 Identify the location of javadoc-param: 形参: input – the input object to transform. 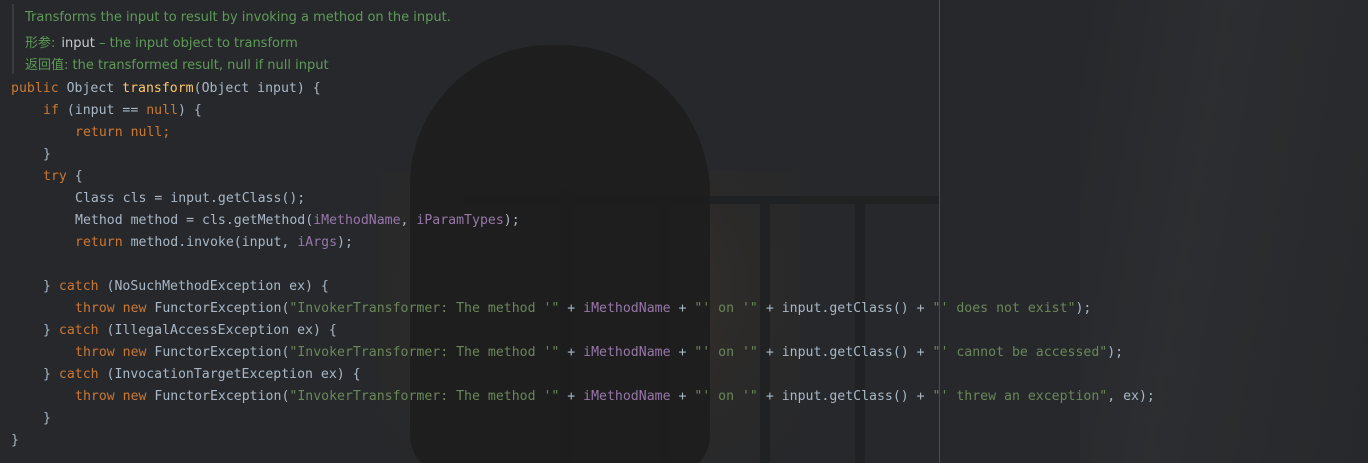
(161, 41).